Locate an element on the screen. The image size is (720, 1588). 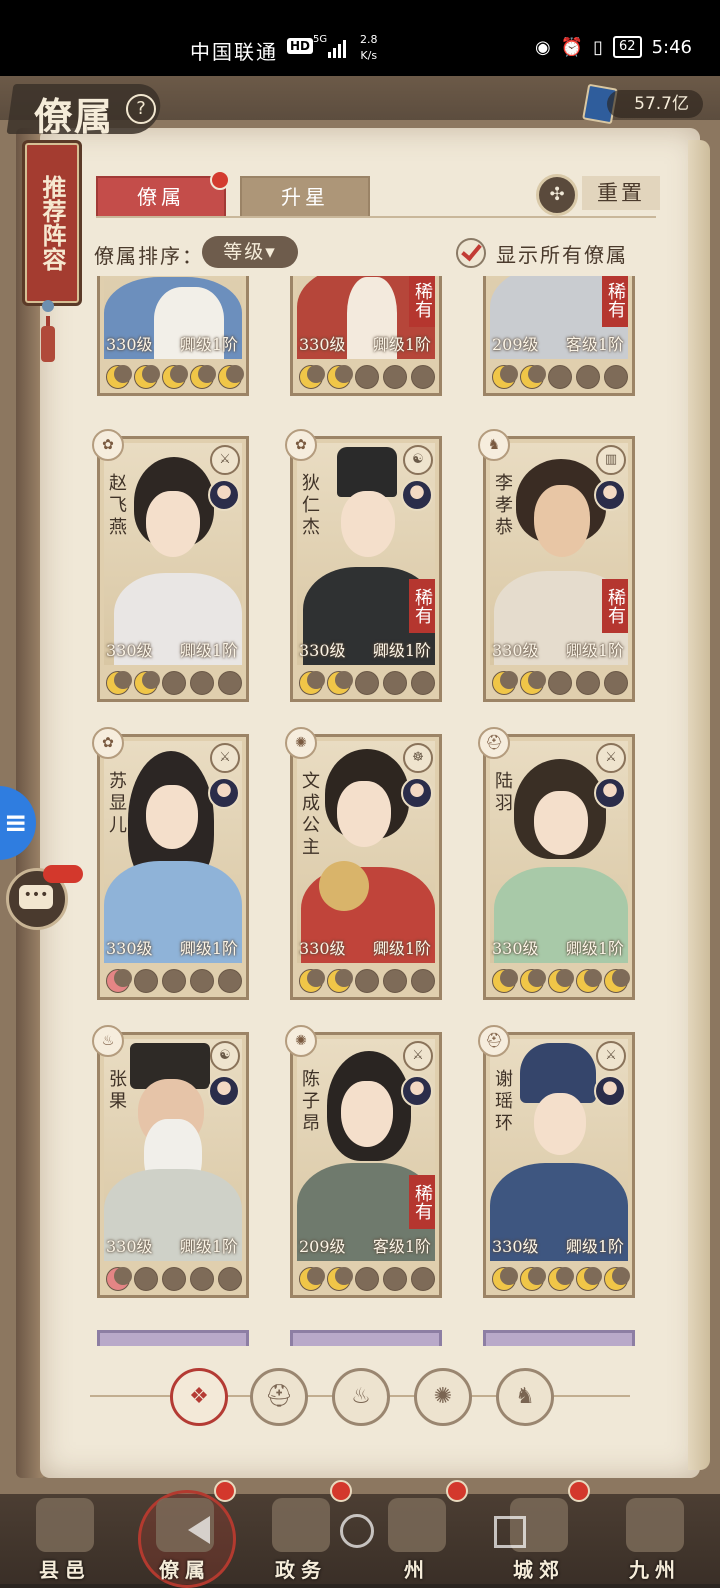
status-right: ◉ ⏰ ▯ 62 5:46 is located at coordinates (613, 47).